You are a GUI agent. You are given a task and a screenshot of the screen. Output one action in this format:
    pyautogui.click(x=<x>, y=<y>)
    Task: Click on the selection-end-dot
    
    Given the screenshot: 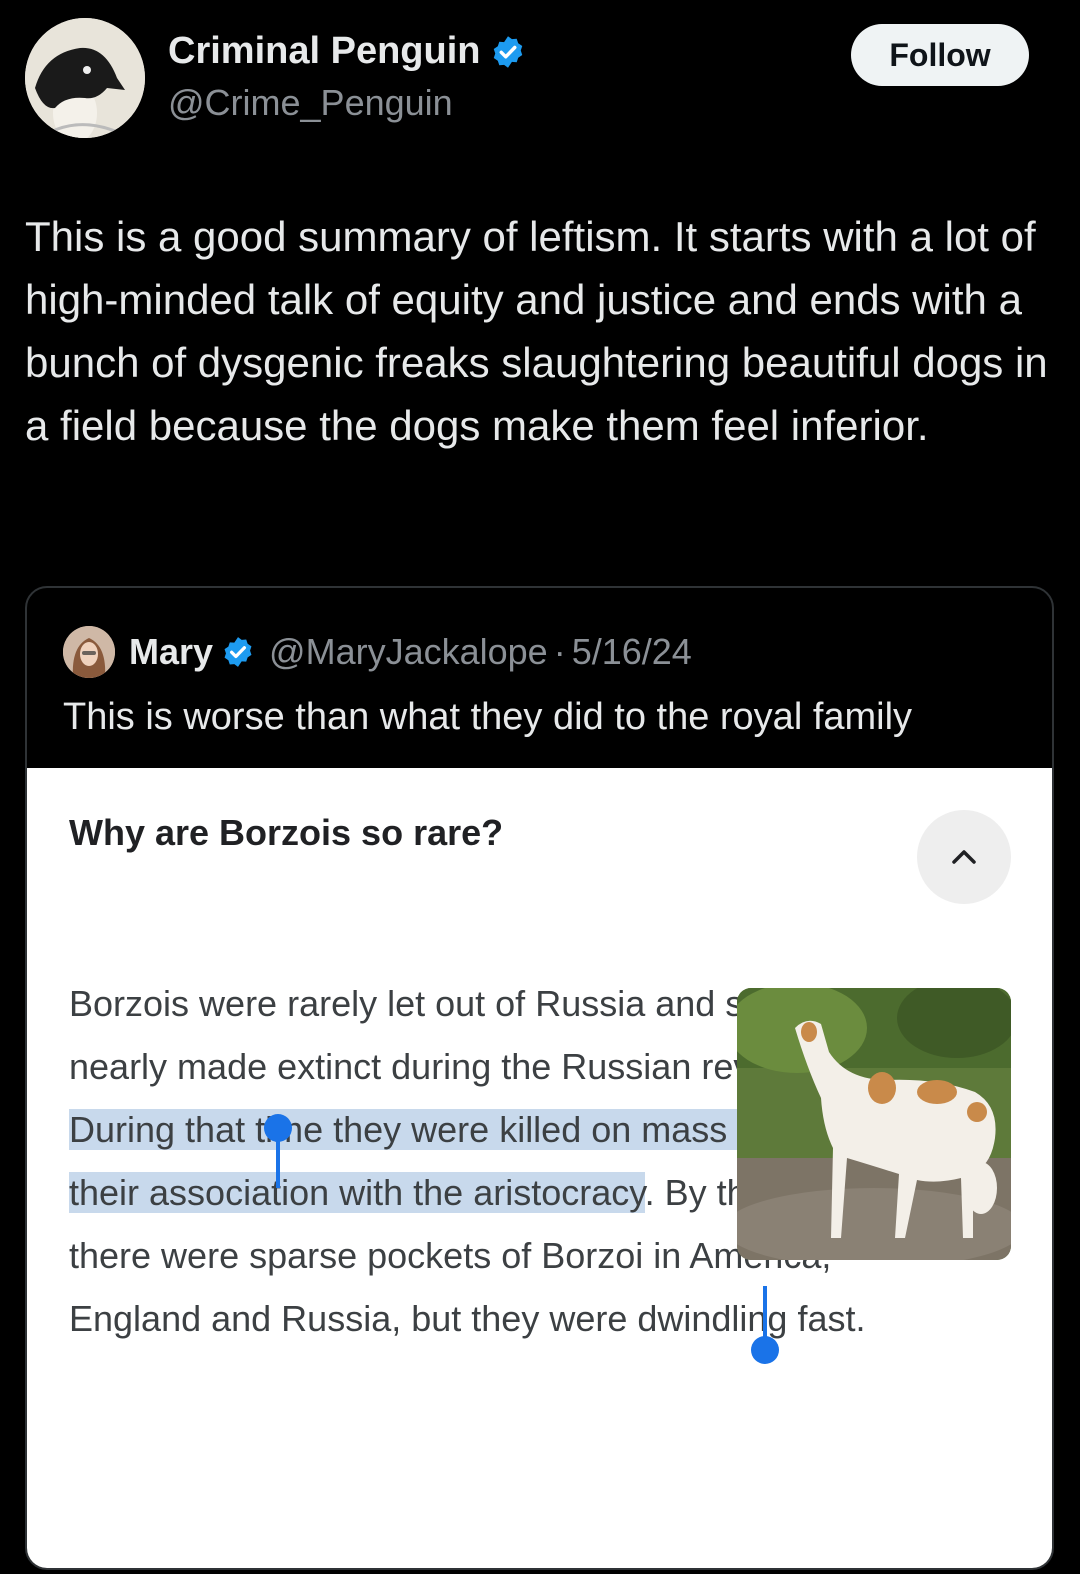 What is the action you would take?
    pyautogui.click(x=765, y=1350)
    